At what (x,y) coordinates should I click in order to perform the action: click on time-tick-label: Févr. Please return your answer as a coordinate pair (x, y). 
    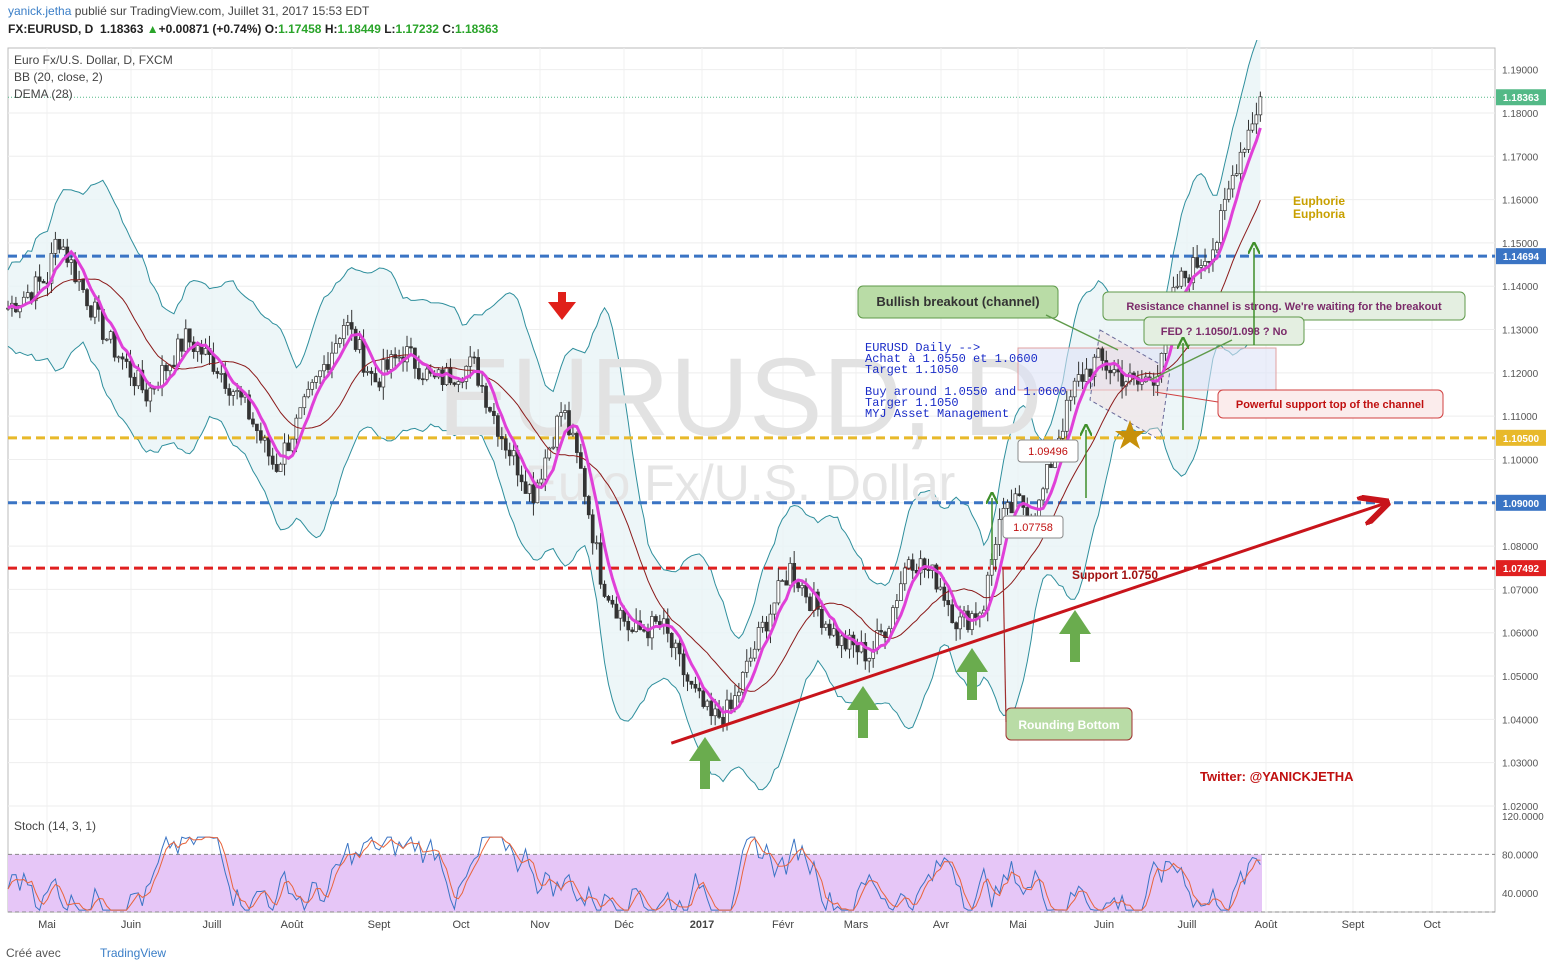
    Looking at the image, I should click on (783, 925).